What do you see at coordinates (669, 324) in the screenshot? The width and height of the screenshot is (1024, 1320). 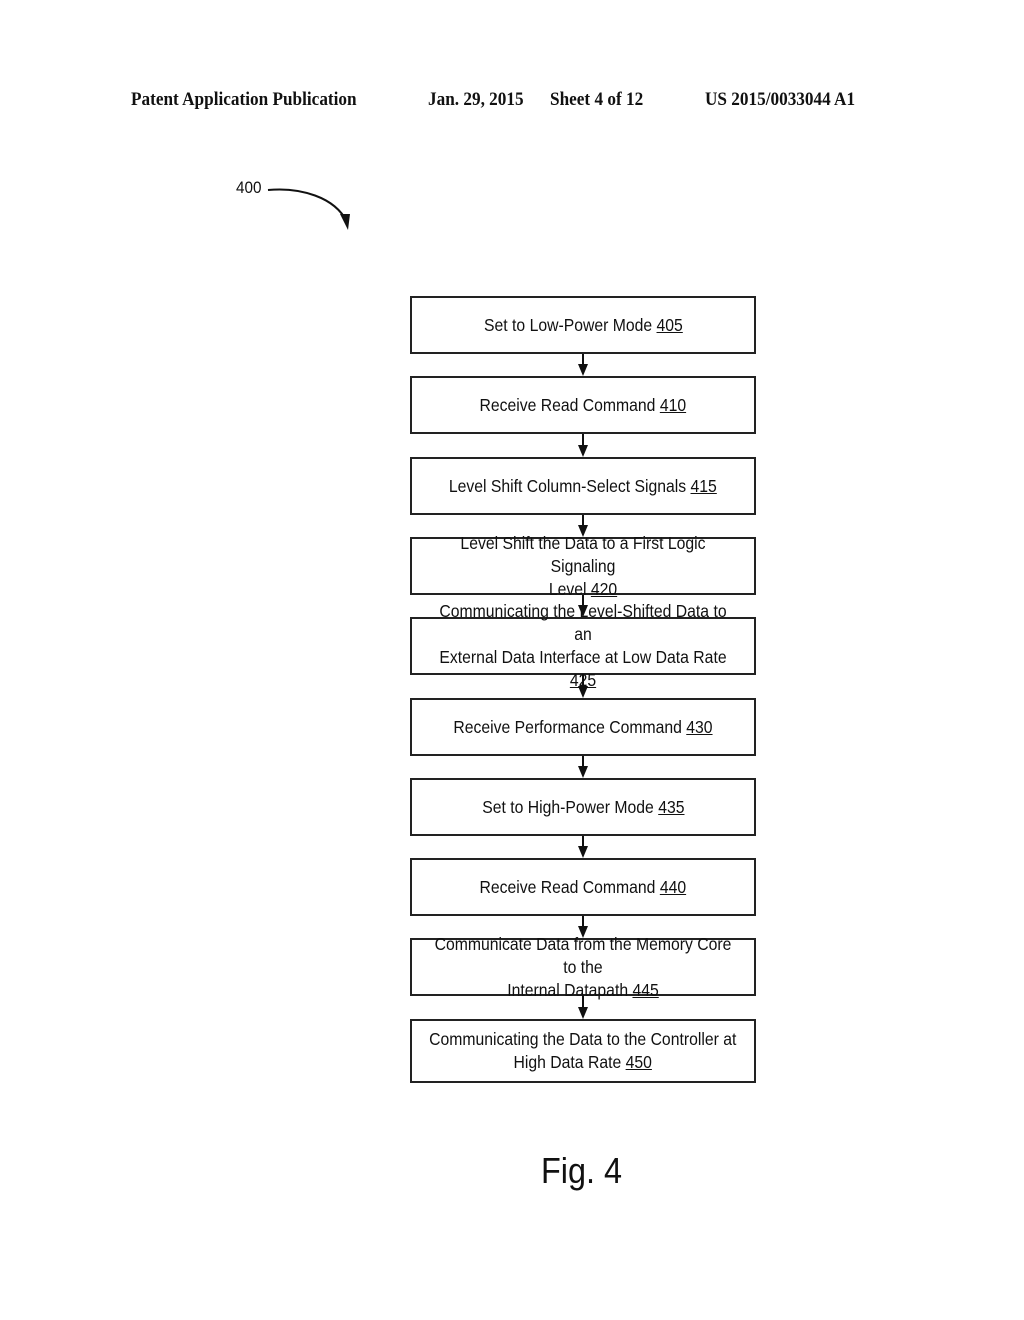 I see `step-reference-number: 405` at bounding box center [669, 324].